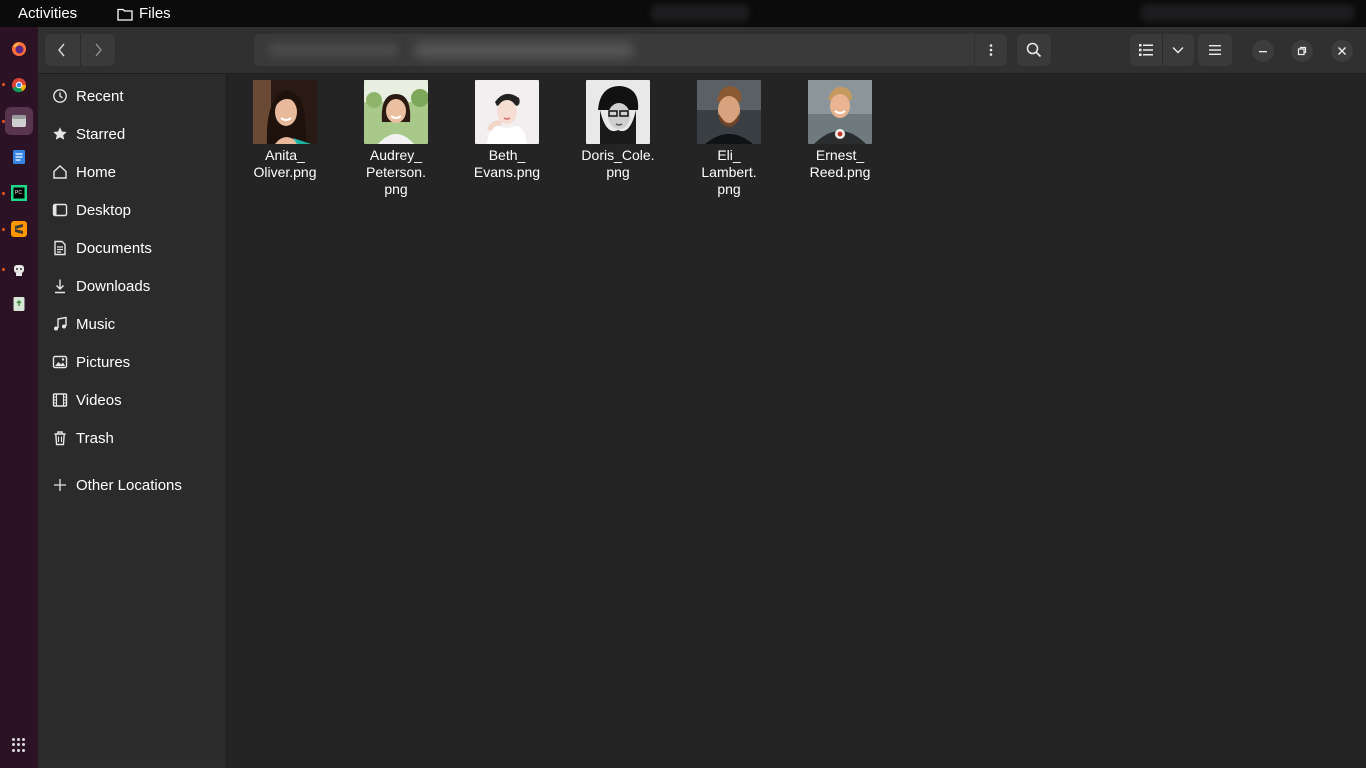 This screenshot has width=1366, height=768. I want to click on system-tray-blurred, so click(1247, 13).